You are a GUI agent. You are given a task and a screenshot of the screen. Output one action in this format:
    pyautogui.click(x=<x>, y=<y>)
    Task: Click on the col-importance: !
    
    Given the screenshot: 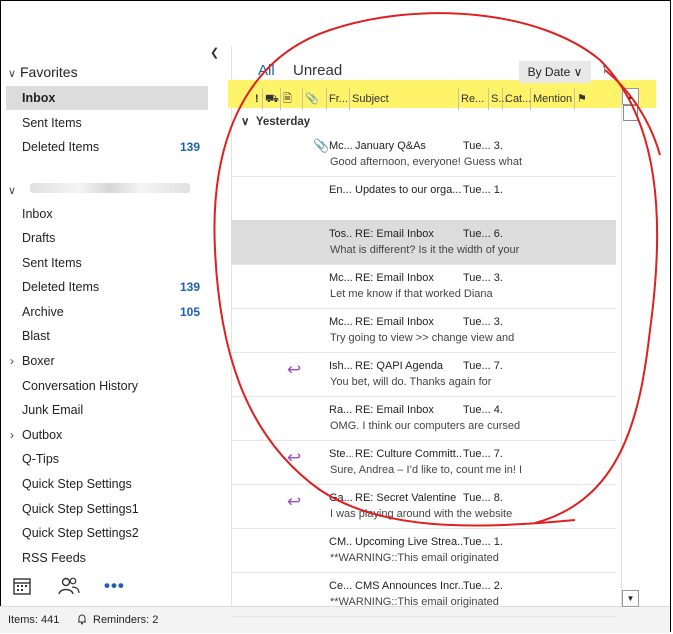 What is the action you would take?
    pyautogui.click(x=258, y=99)
    